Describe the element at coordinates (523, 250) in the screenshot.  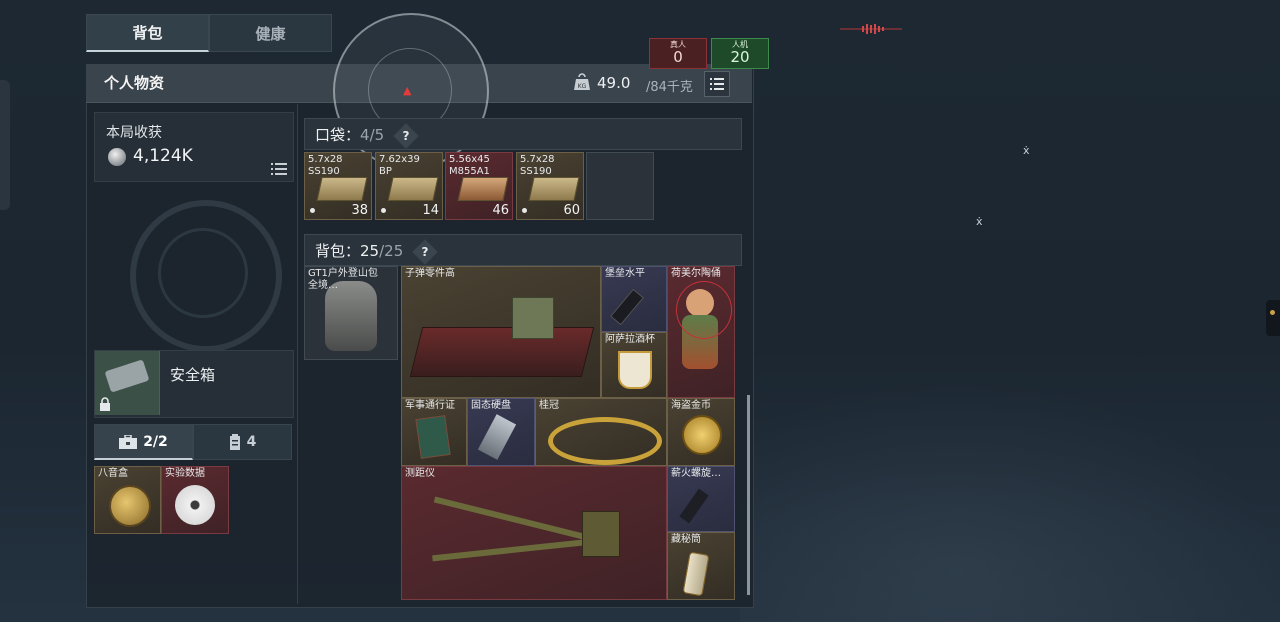
I see `backpack-header: 背包：25/25 ?` at that location.